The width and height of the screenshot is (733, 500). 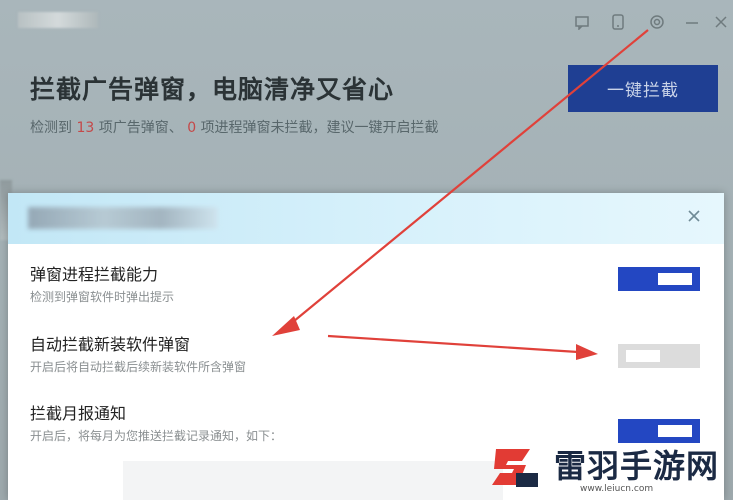 What do you see at coordinates (582, 22) in the screenshot?
I see `feedback-icon` at bounding box center [582, 22].